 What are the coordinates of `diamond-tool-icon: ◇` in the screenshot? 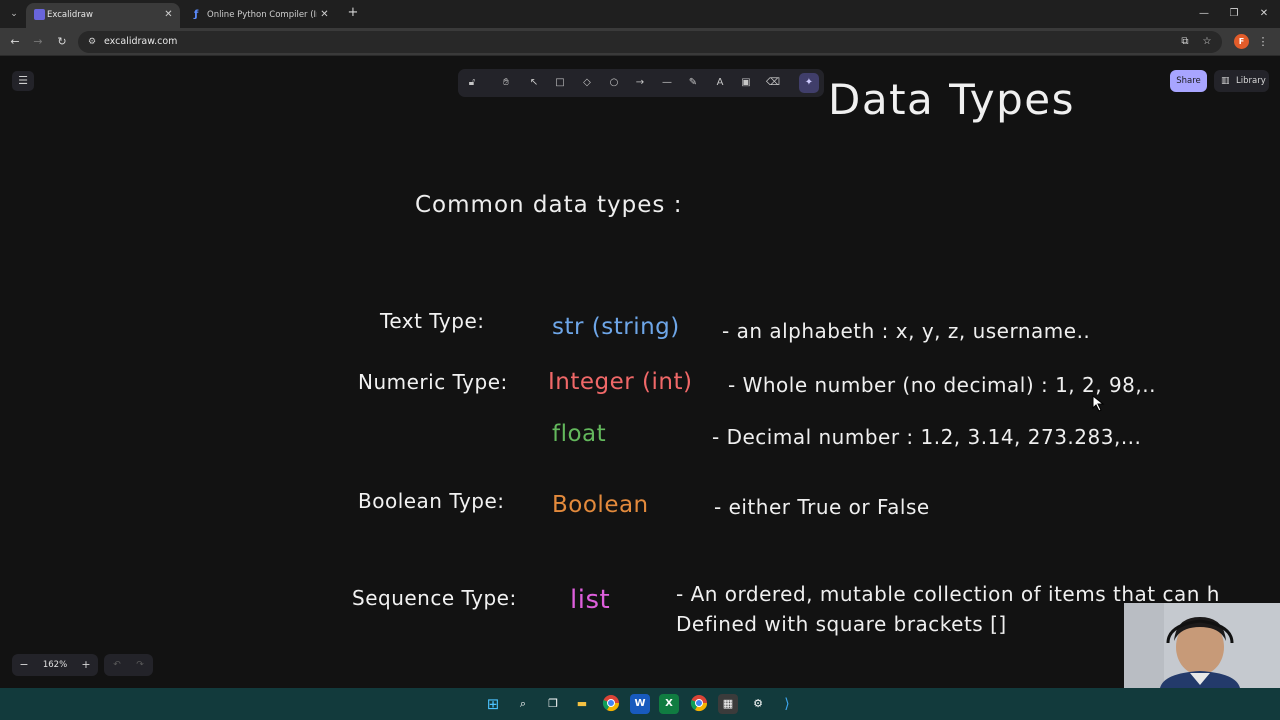 It's located at (587, 83).